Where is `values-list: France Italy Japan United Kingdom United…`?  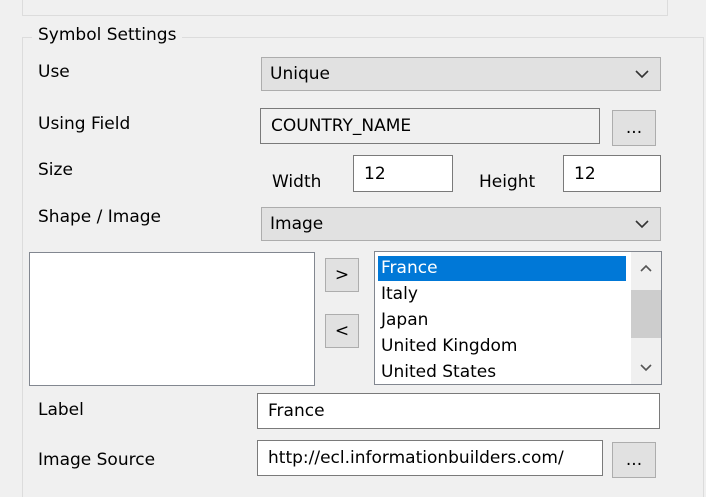
values-list: France Italy Japan United Kingdom United… is located at coordinates (518, 318).